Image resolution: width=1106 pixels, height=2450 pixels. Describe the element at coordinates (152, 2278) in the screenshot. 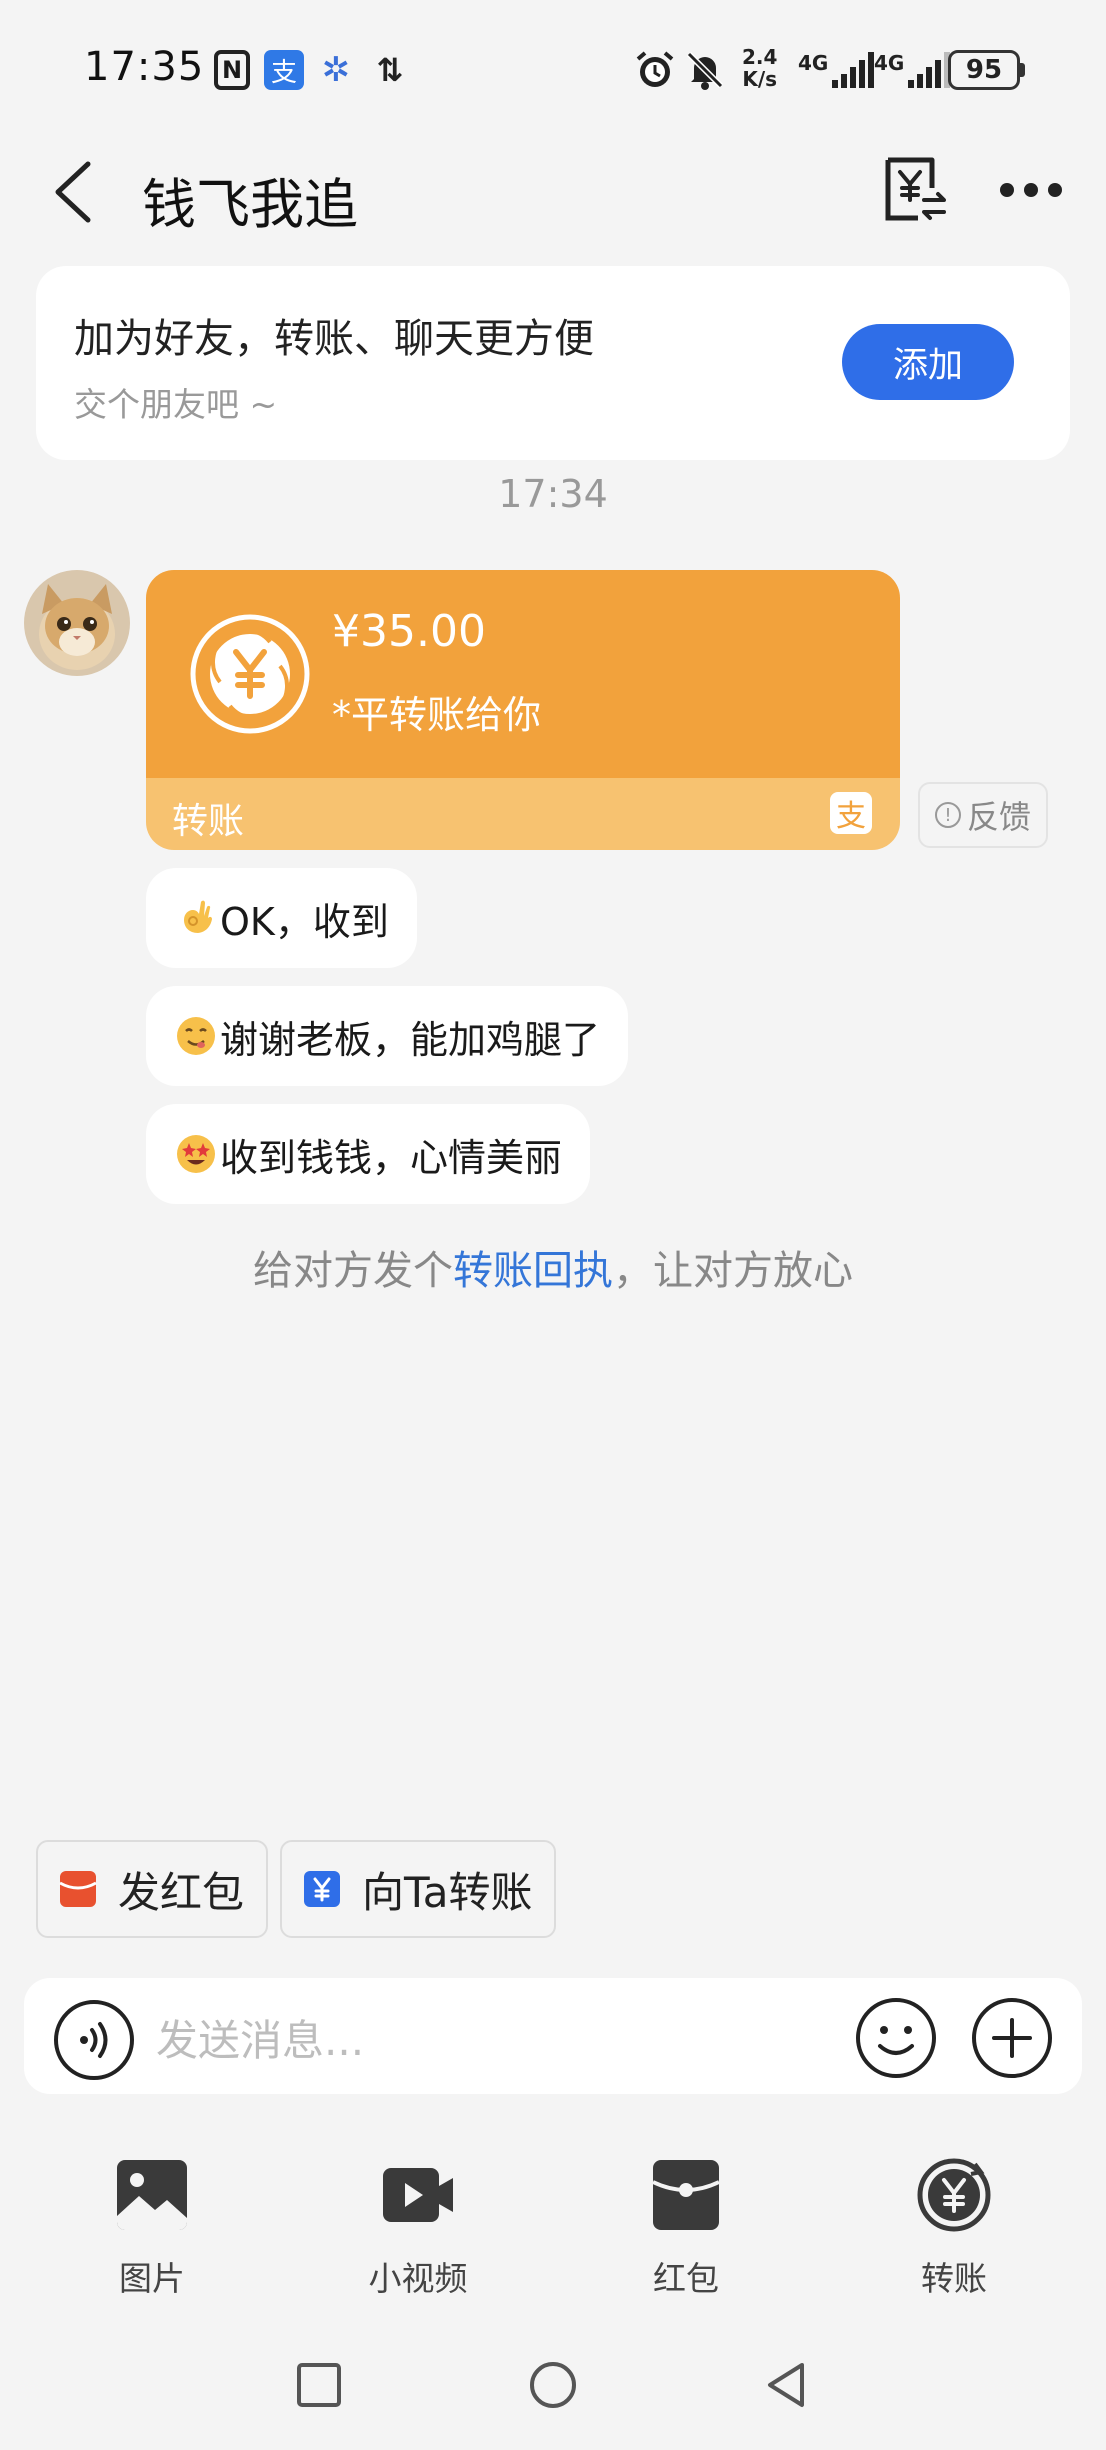

I see `tool-image-label: 图片` at that location.